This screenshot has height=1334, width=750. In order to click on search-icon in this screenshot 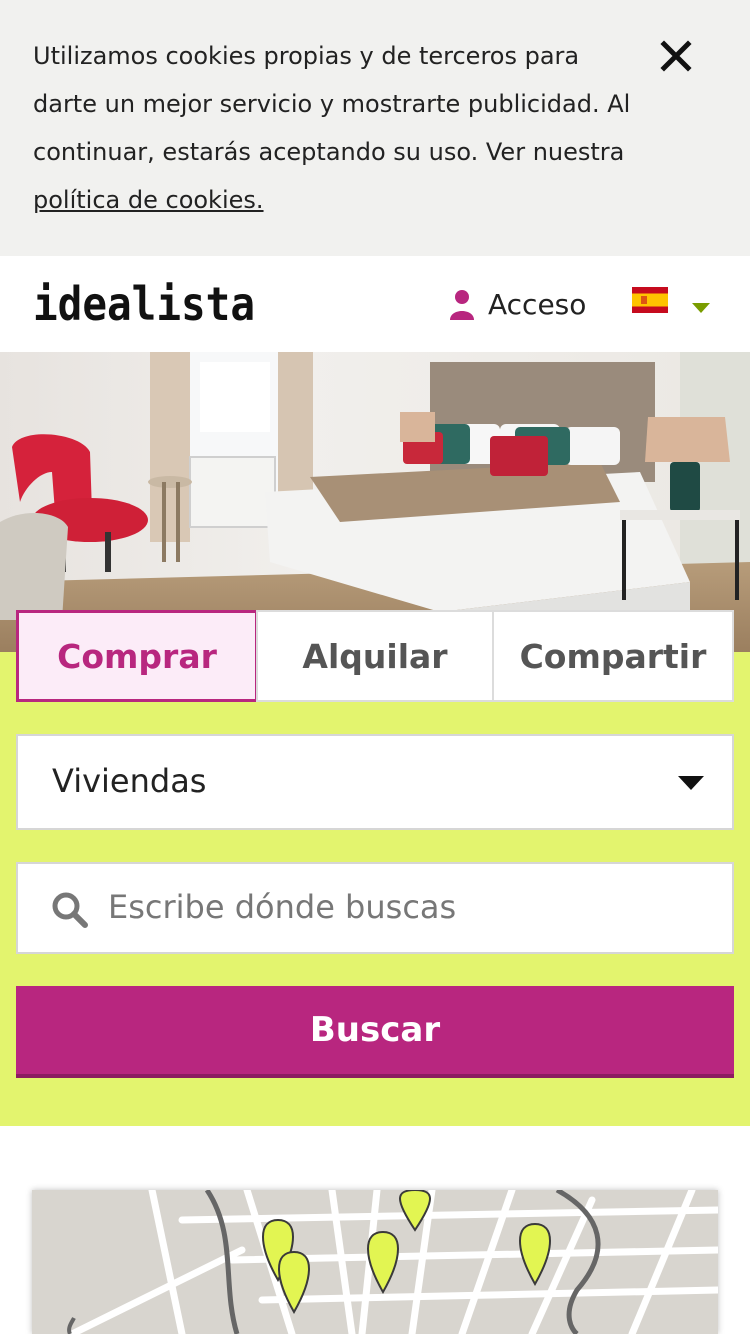, I will do `click(70, 910)`.